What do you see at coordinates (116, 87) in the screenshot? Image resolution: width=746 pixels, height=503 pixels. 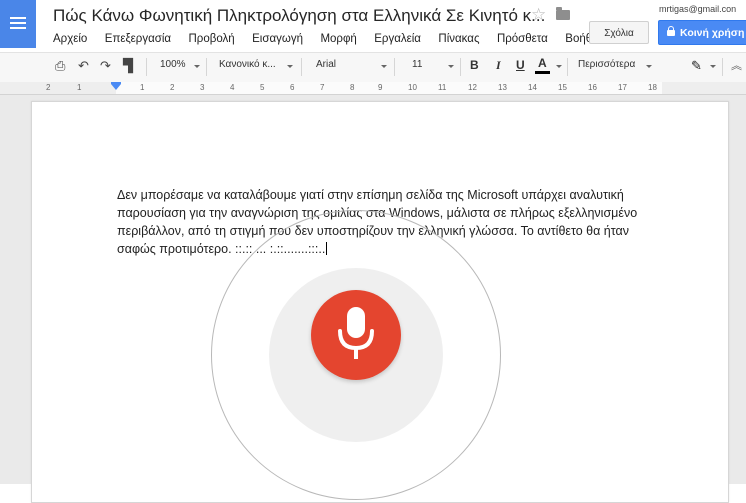 I see `left-indent-handle` at bounding box center [116, 87].